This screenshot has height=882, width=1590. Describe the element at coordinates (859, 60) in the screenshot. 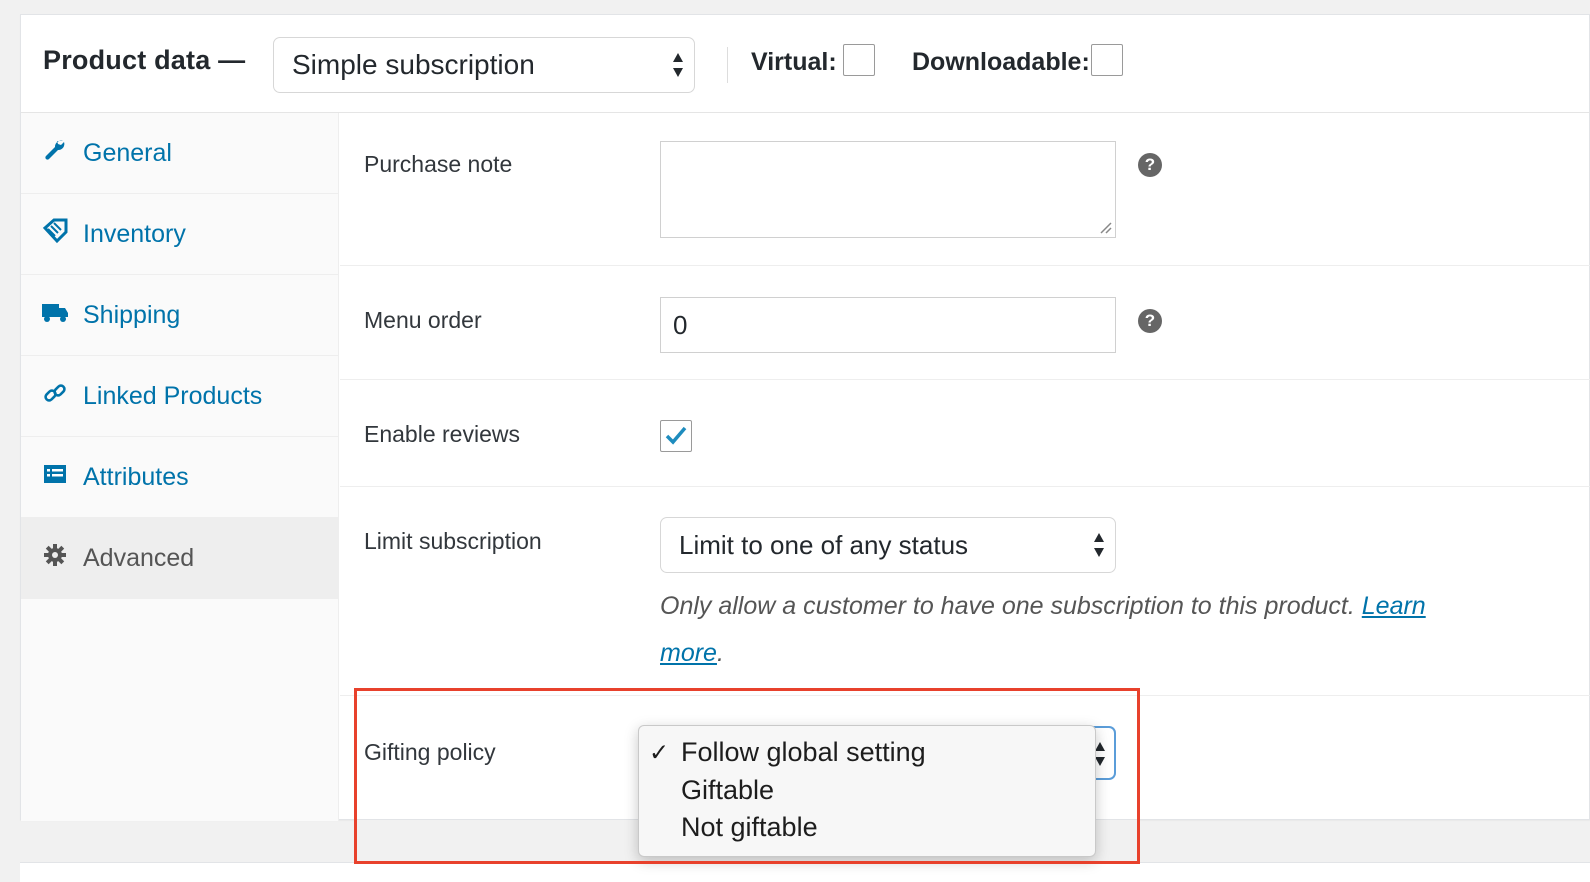

I see `virtual-checkbox` at that location.